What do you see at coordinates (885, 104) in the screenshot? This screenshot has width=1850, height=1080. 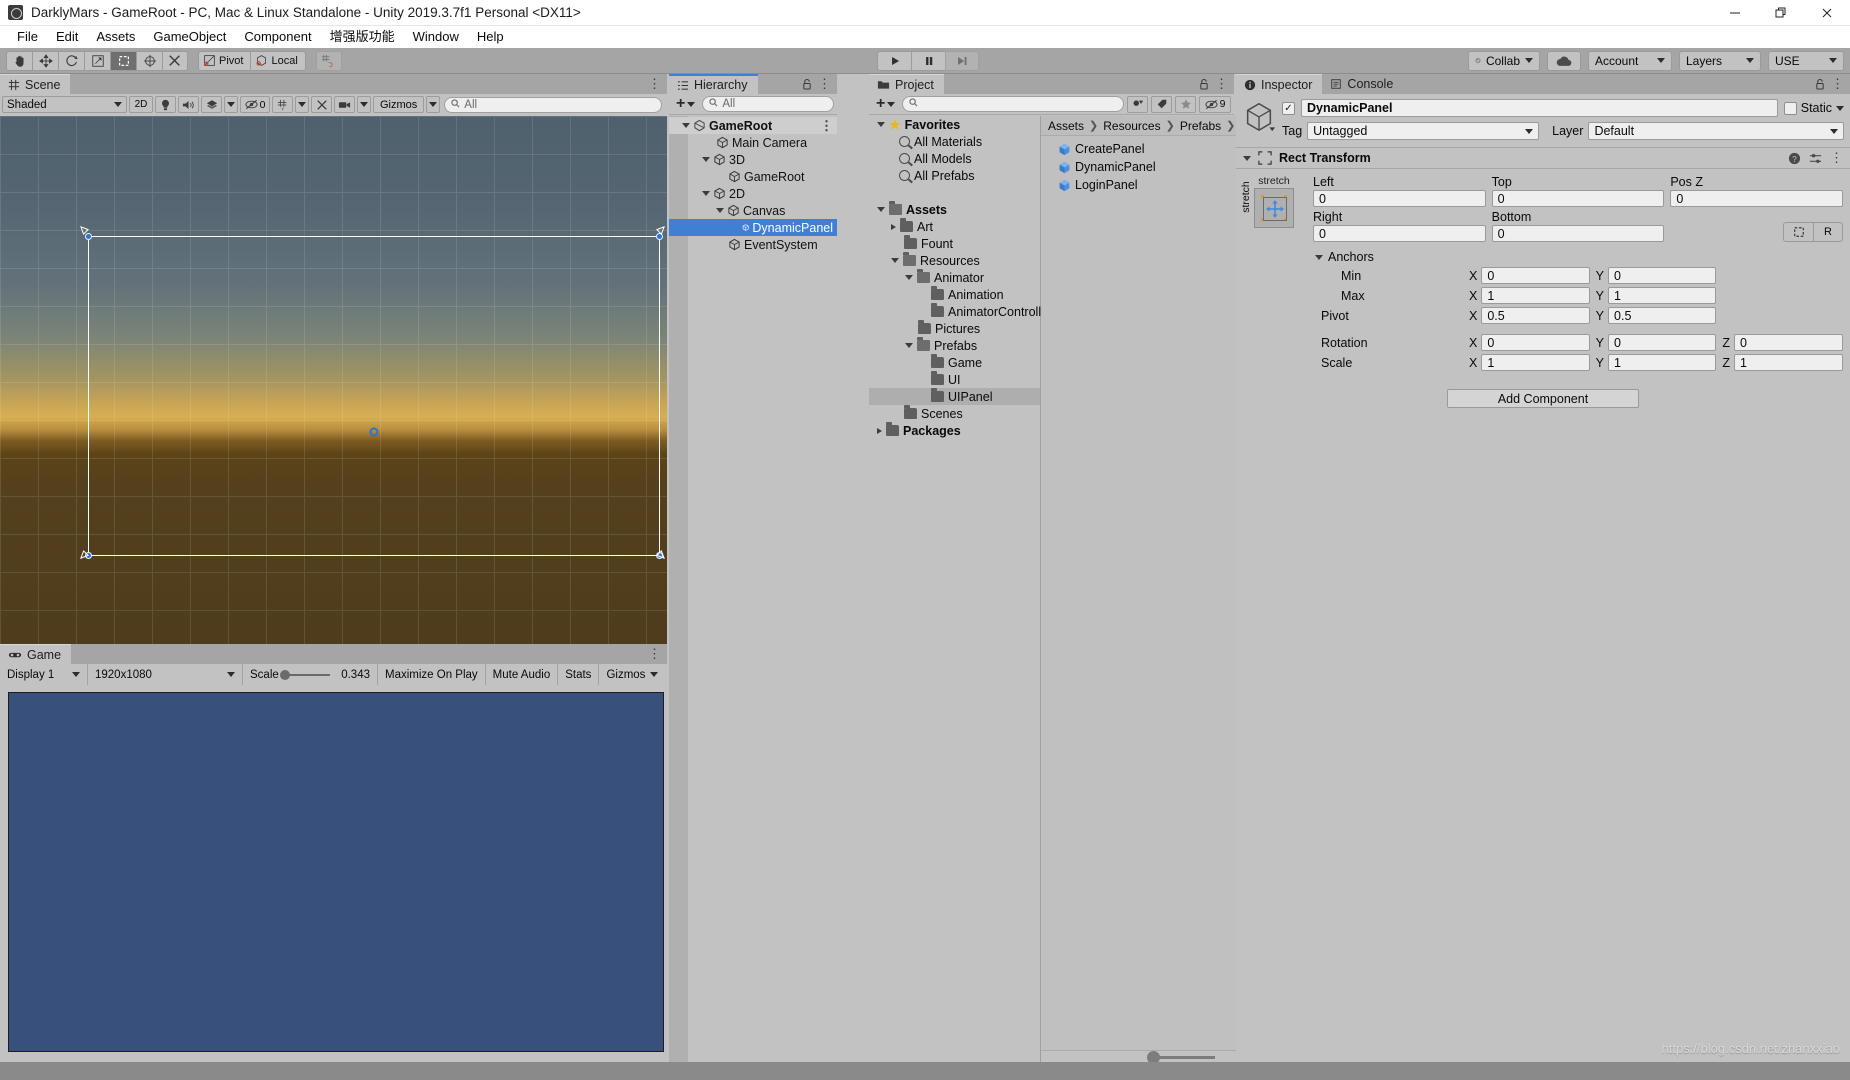 I see `create-asset-button: +` at bounding box center [885, 104].